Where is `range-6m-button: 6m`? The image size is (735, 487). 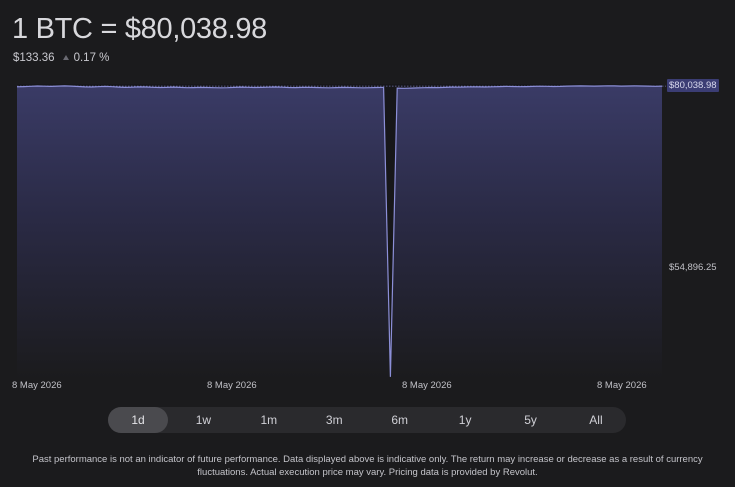 range-6m-button: 6m is located at coordinates (400, 420).